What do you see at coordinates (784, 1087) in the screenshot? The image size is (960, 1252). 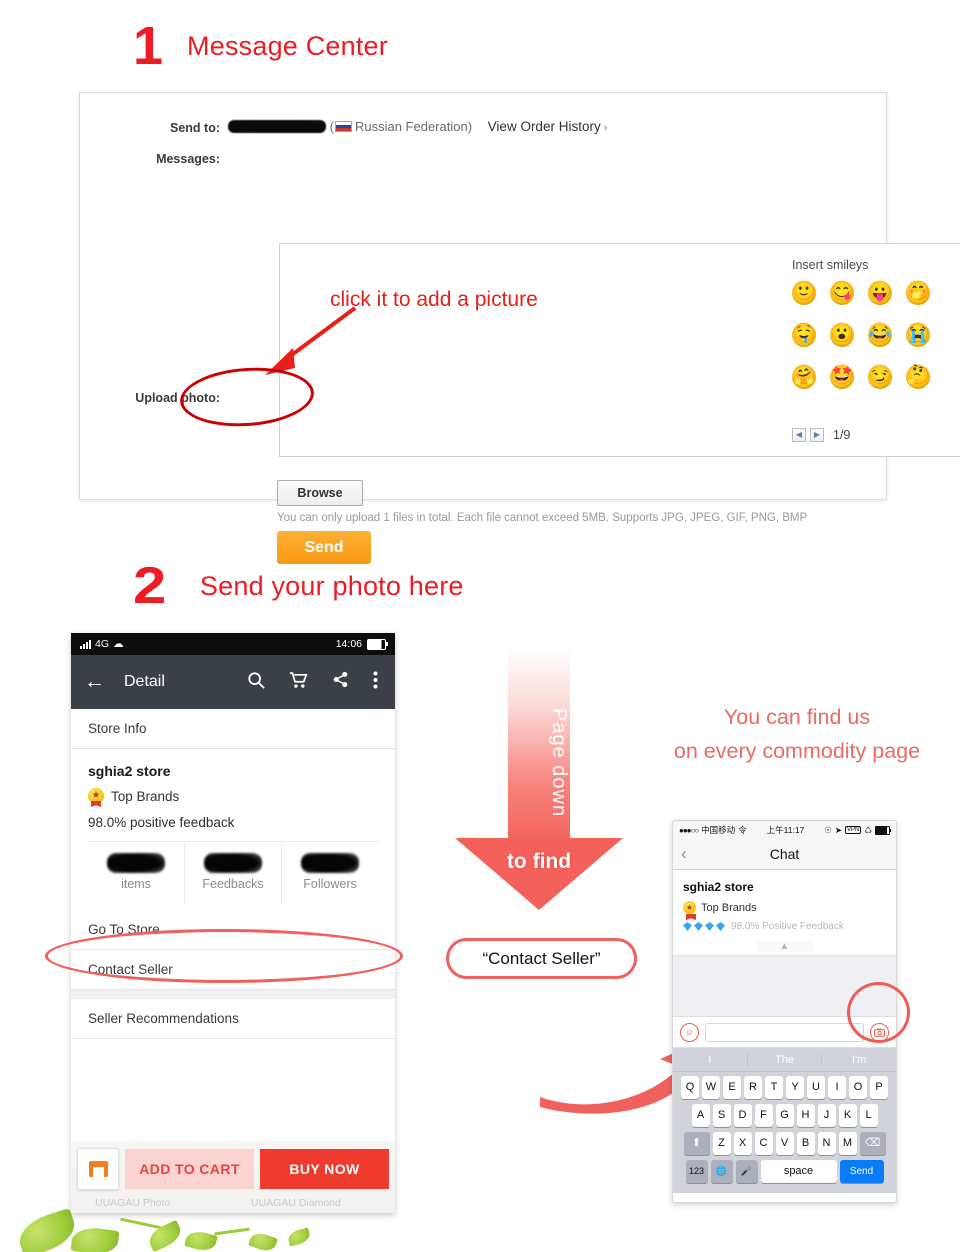 I see `keyboard-row-1: Q W E R T Y U I O P` at bounding box center [784, 1087].